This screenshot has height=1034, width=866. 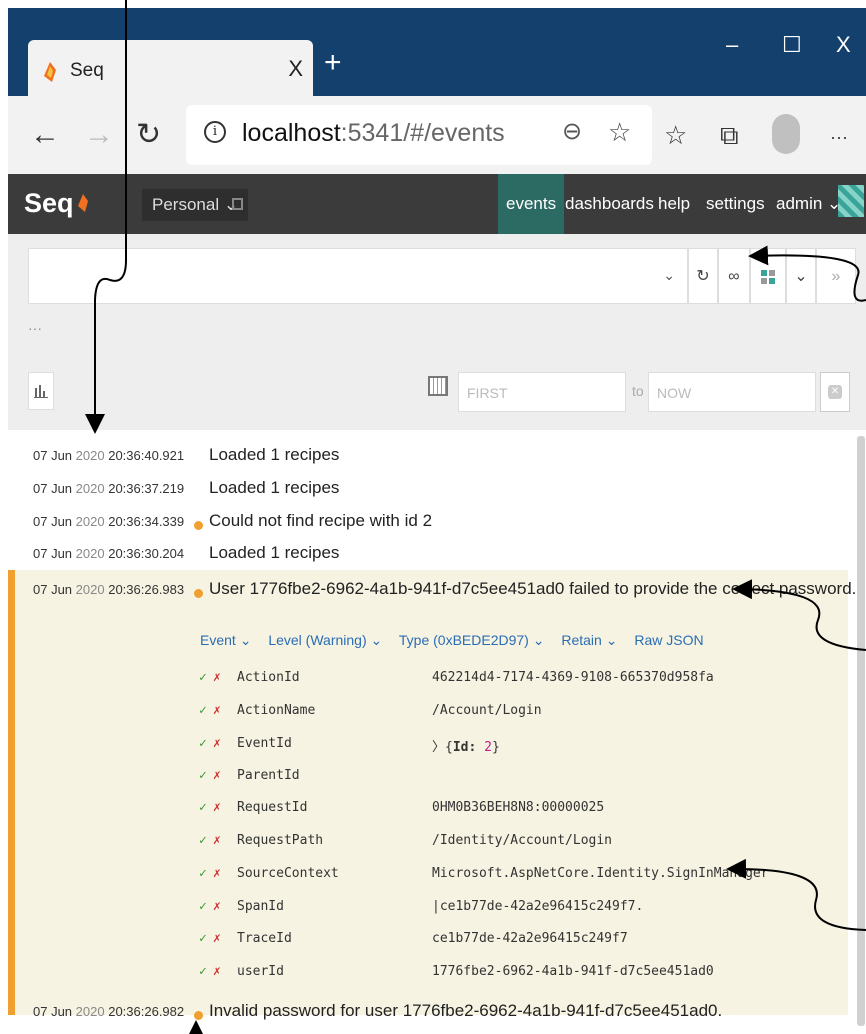 What do you see at coordinates (768, 276) in the screenshot?
I see `signal-button` at bounding box center [768, 276].